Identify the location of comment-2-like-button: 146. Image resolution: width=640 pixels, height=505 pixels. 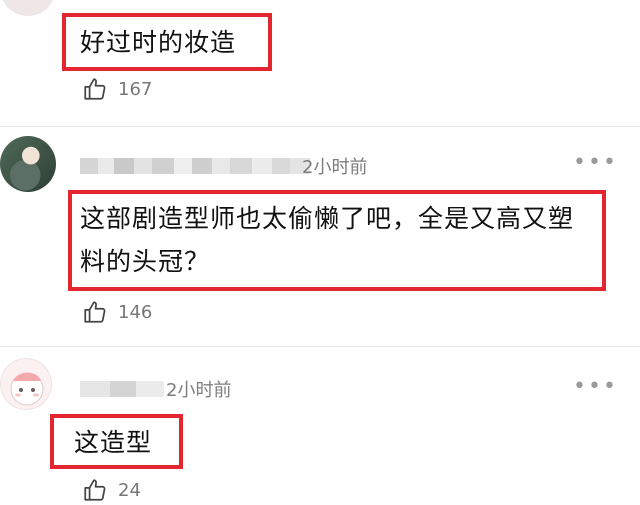
(117, 312).